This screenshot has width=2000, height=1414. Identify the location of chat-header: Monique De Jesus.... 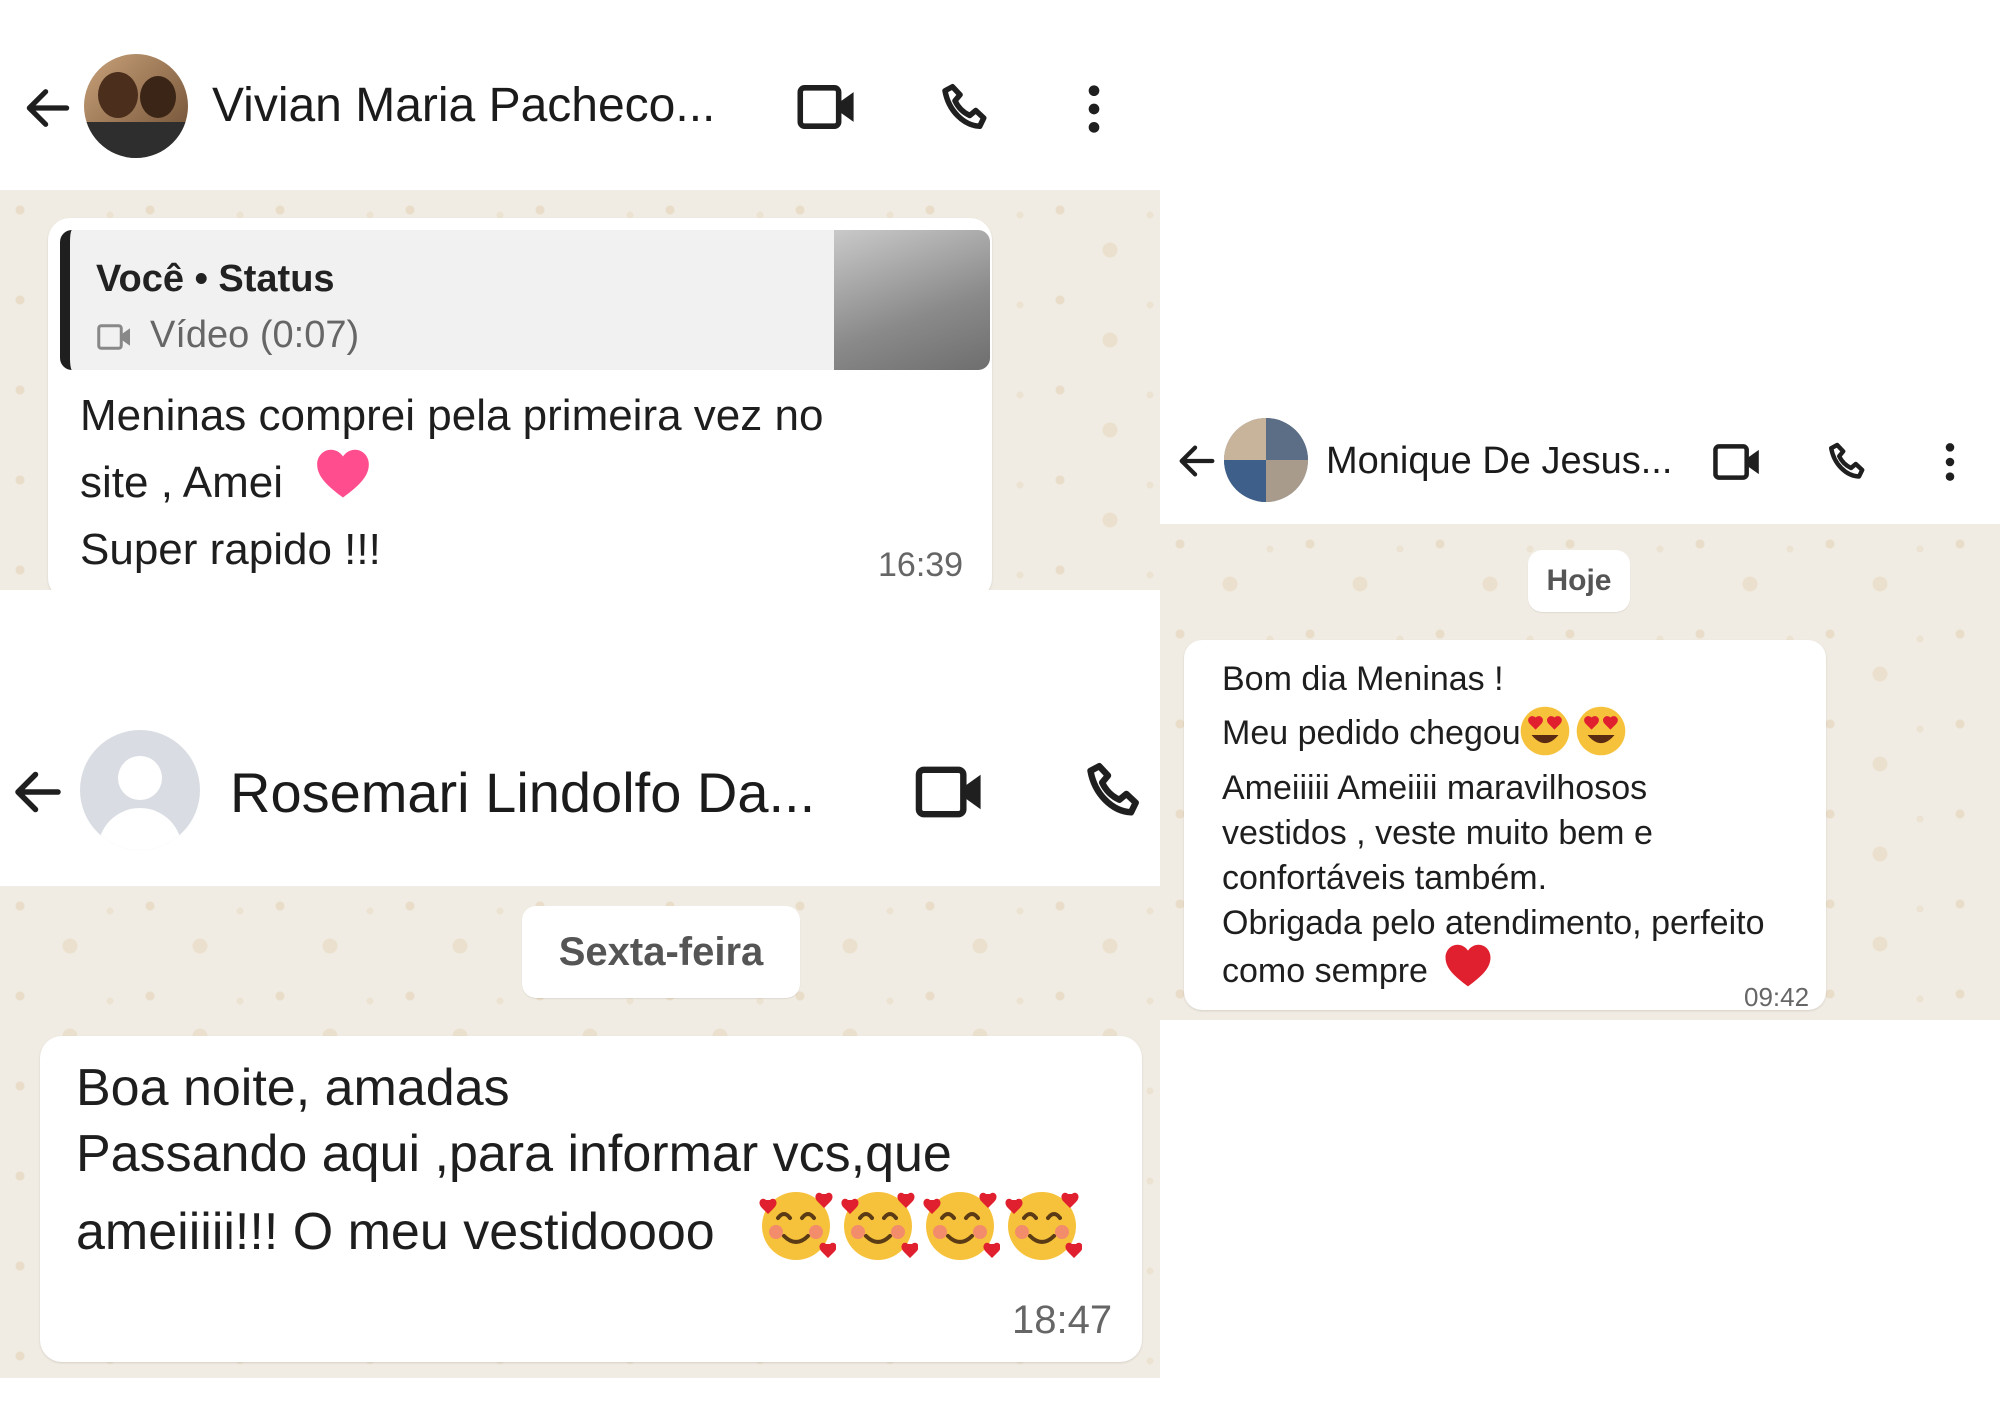
(1580, 462).